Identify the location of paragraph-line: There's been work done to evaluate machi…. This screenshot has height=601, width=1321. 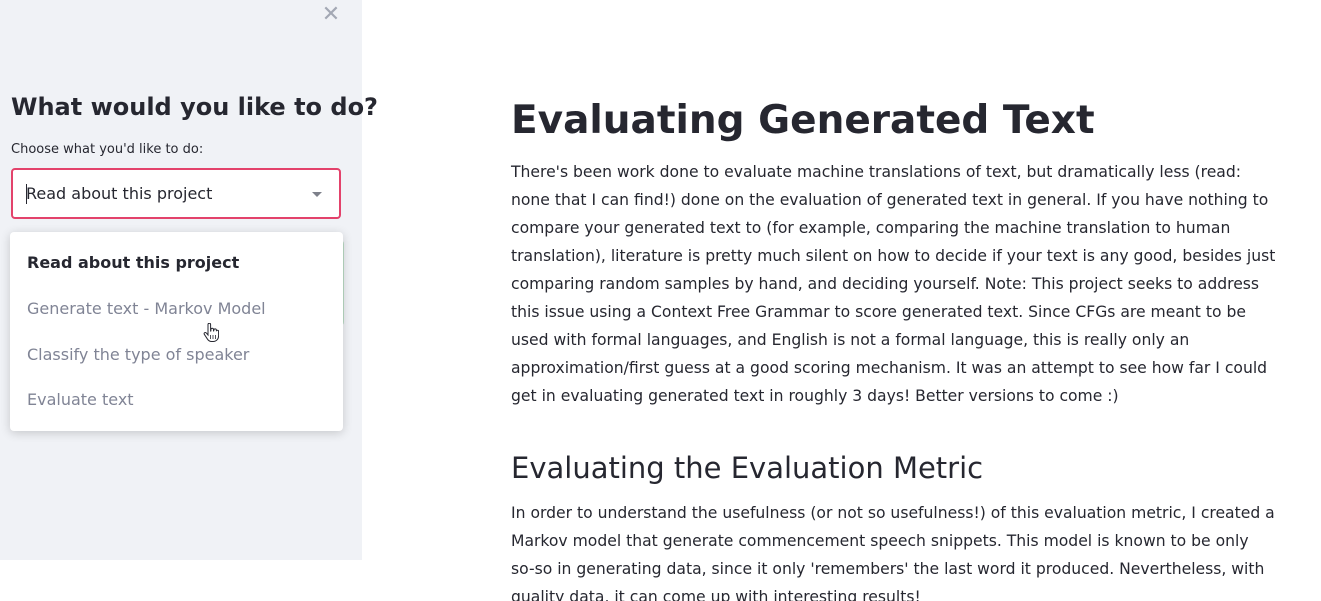
(876, 172).